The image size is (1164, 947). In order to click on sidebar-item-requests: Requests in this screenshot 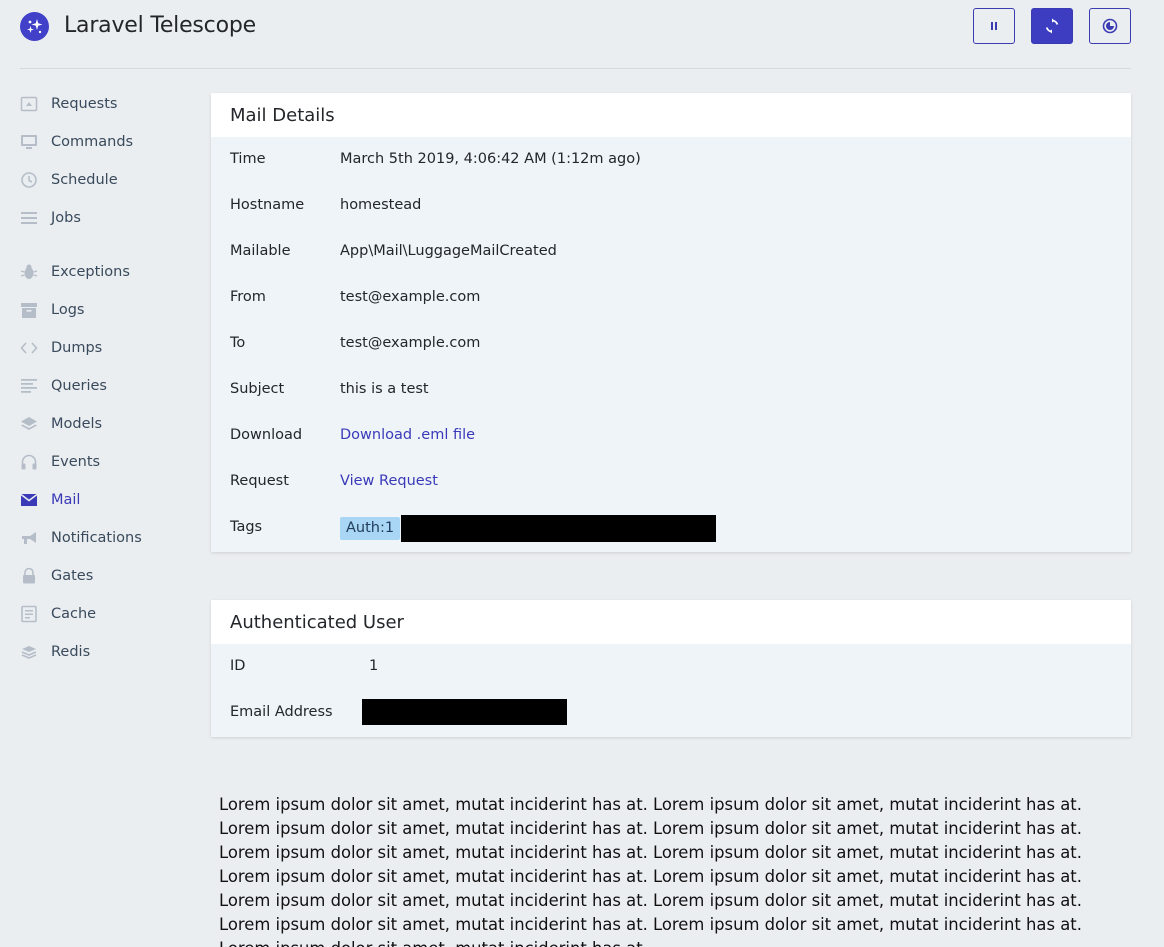, I will do `click(105, 104)`.